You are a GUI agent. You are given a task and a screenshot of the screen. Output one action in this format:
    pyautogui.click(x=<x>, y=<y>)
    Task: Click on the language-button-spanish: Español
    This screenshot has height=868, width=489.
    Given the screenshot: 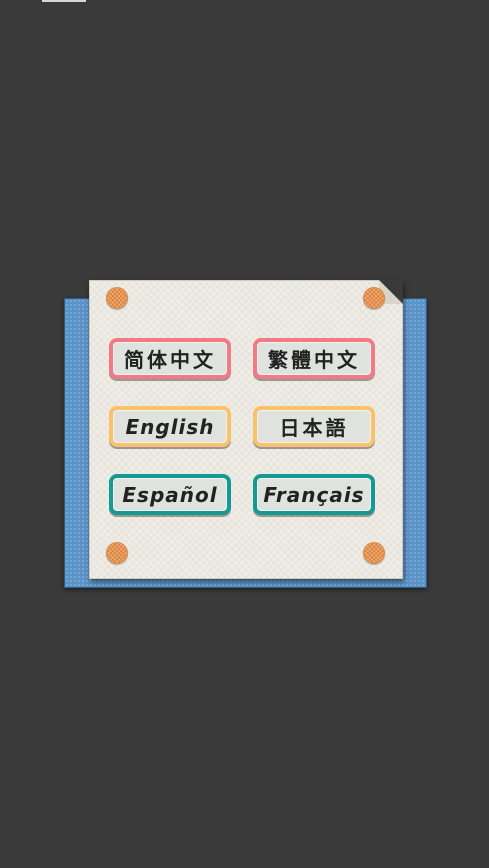 What is the action you would take?
    pyautogui.click(x=170, y=494)
    